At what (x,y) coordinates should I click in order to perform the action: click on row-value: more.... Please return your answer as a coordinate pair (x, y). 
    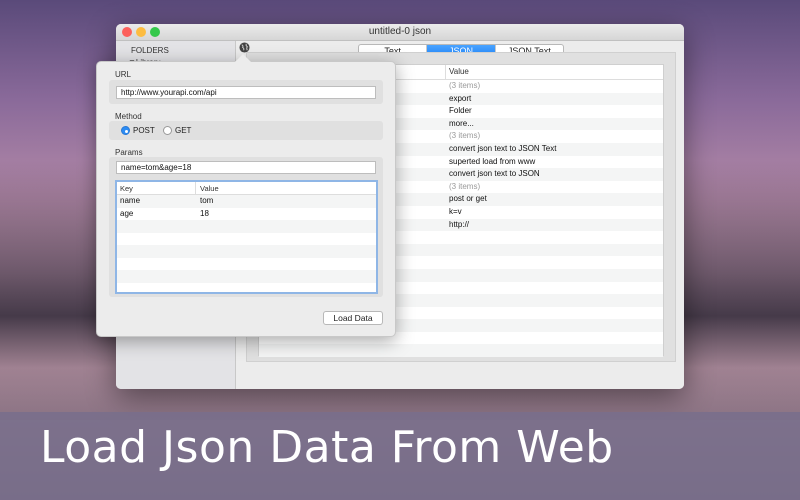
    Looking at the image, I should click on (461, 123).